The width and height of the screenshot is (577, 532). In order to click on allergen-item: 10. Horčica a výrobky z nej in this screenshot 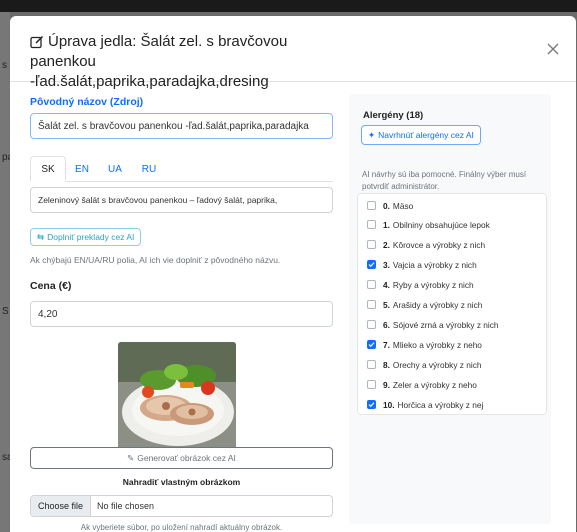, I will do `click(425, 404)`.